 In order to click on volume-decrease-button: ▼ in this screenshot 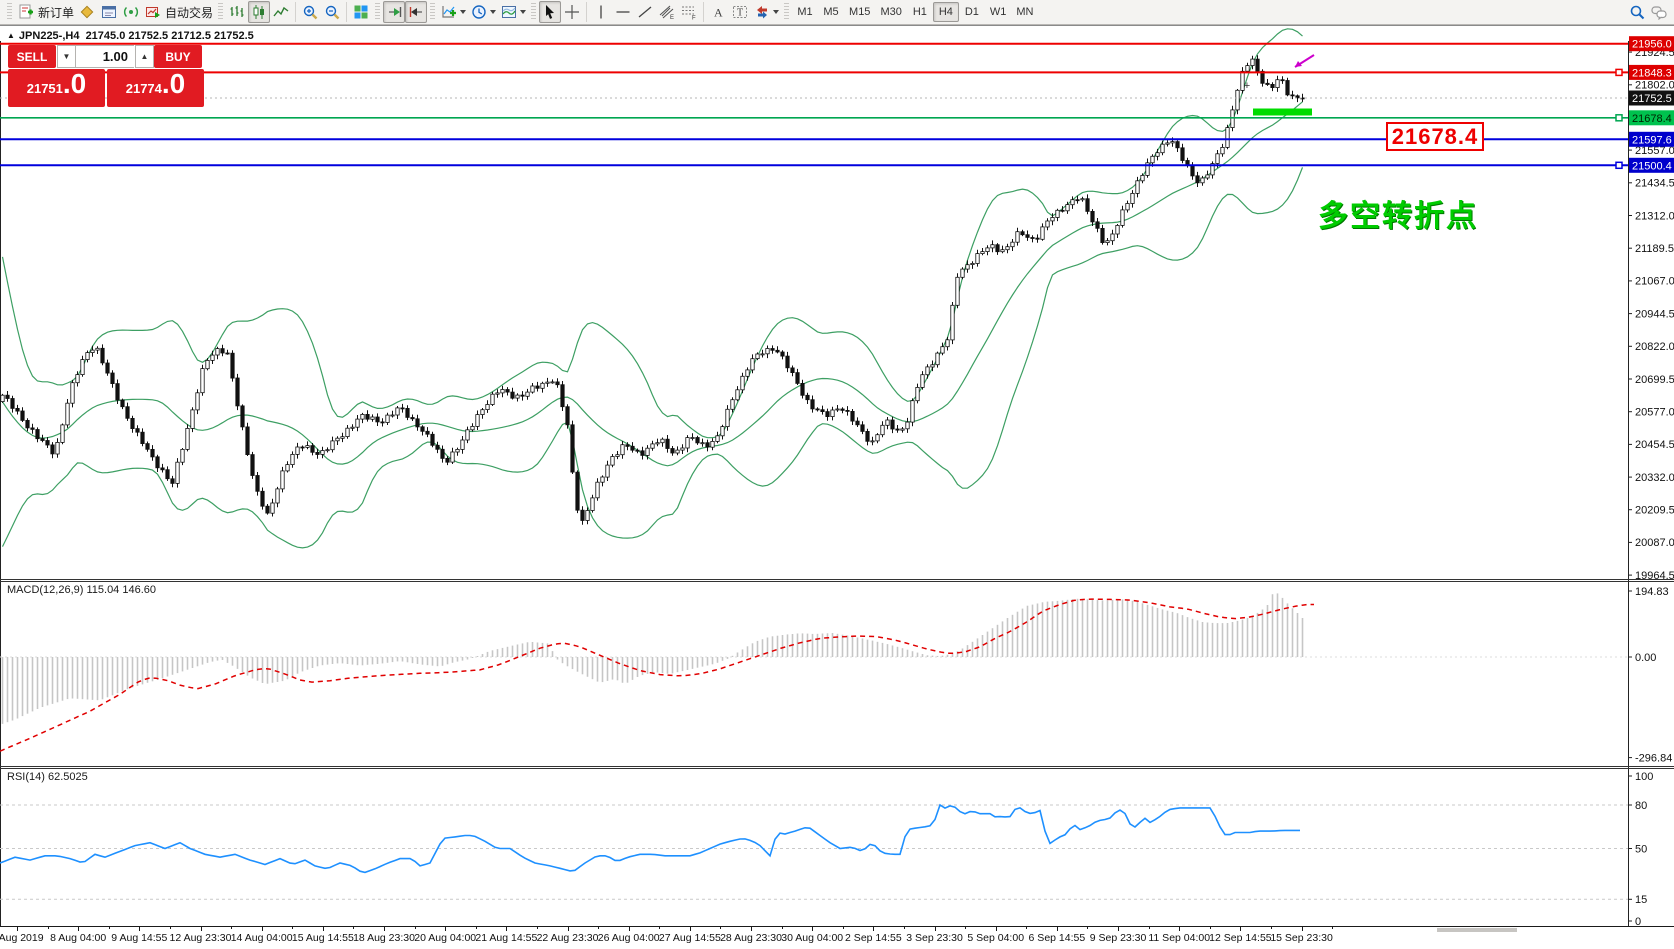, I will do `click(66, 56)`.